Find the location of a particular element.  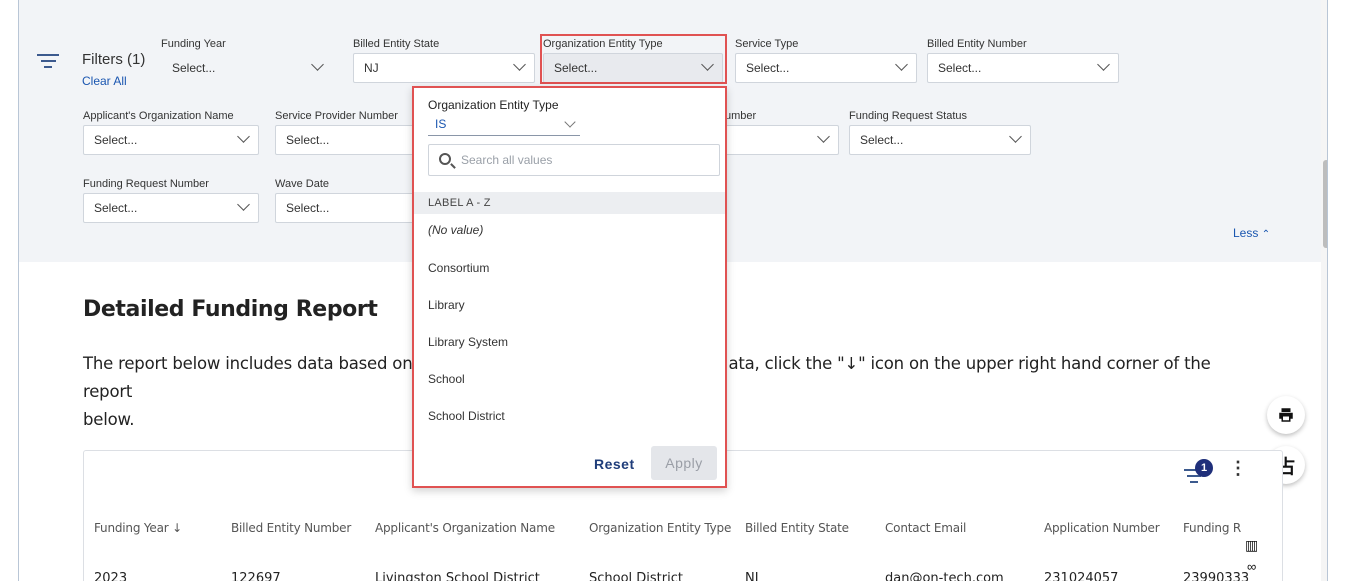

dropdown-title: Organization Entity Type is located at coordinates (493, 105).